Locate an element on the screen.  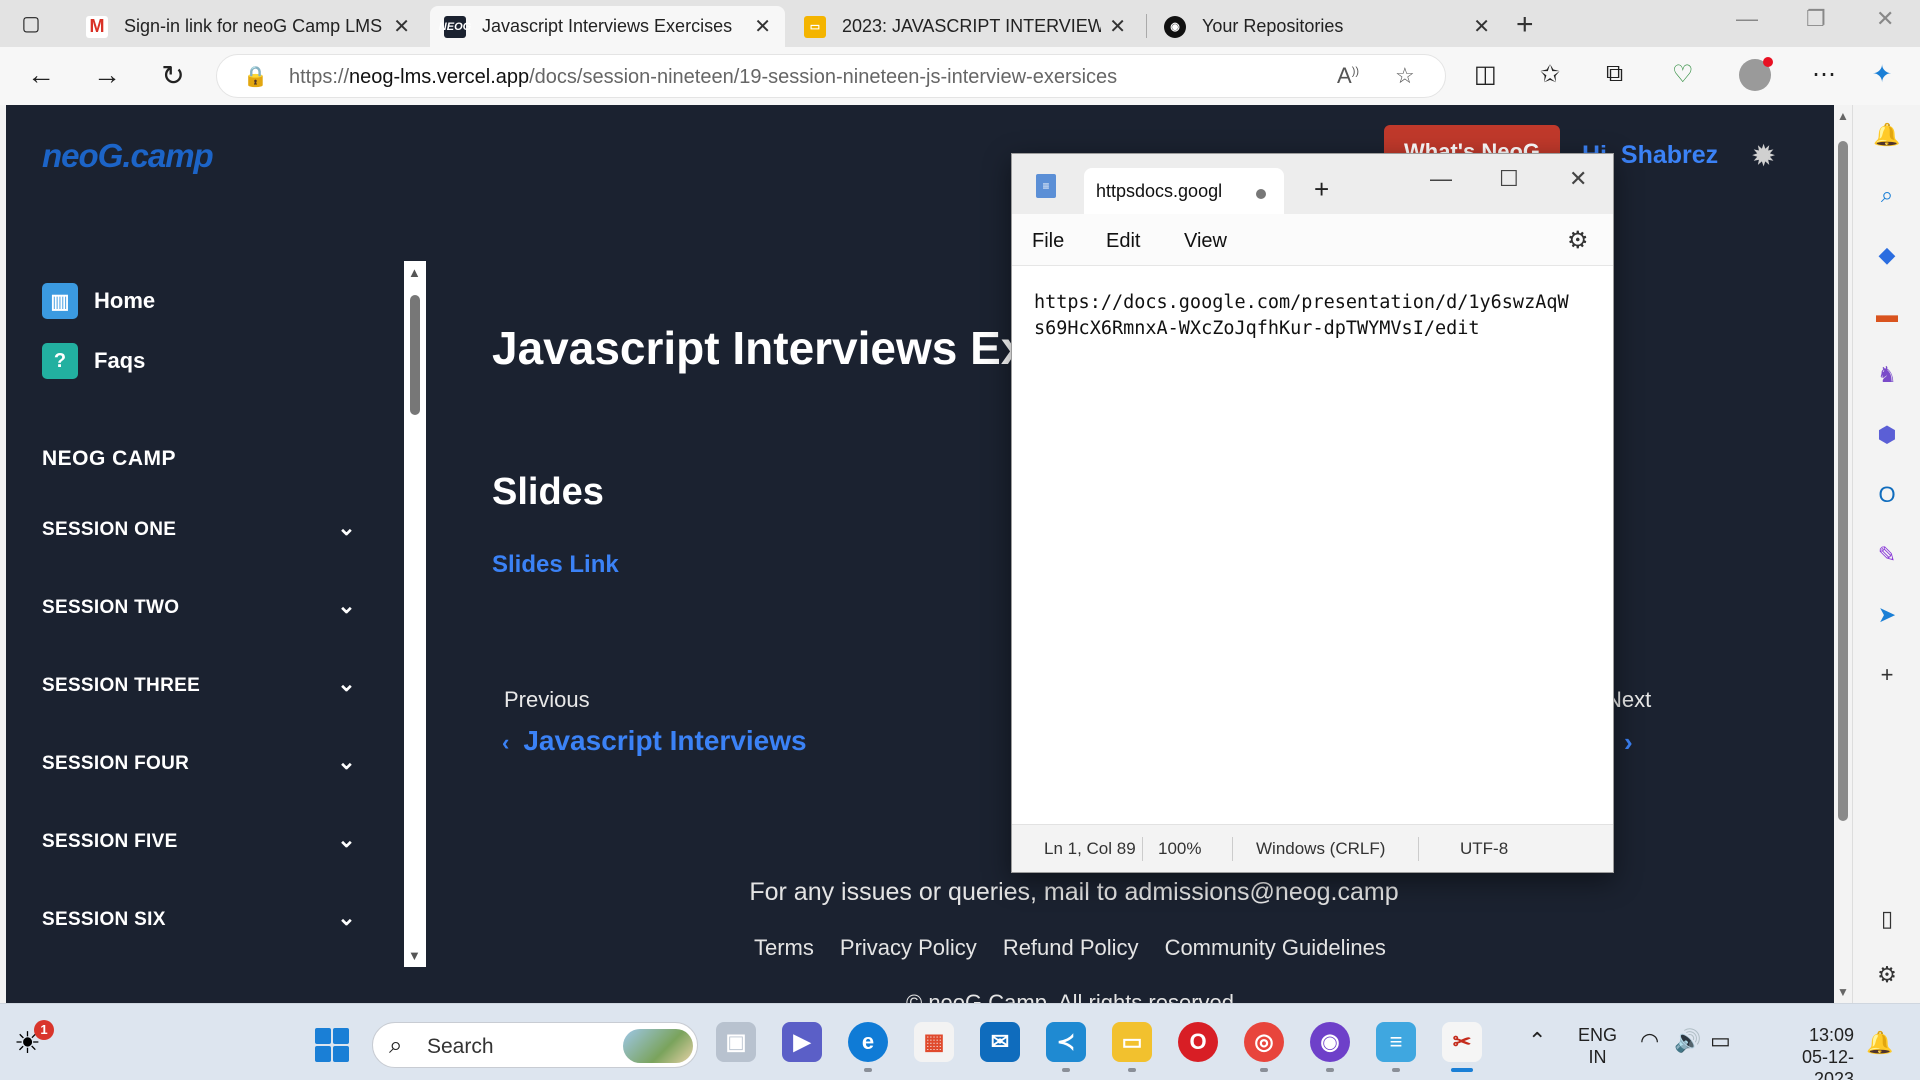
split-screen-icon: ◫ is located at coordinates (1485, 74).